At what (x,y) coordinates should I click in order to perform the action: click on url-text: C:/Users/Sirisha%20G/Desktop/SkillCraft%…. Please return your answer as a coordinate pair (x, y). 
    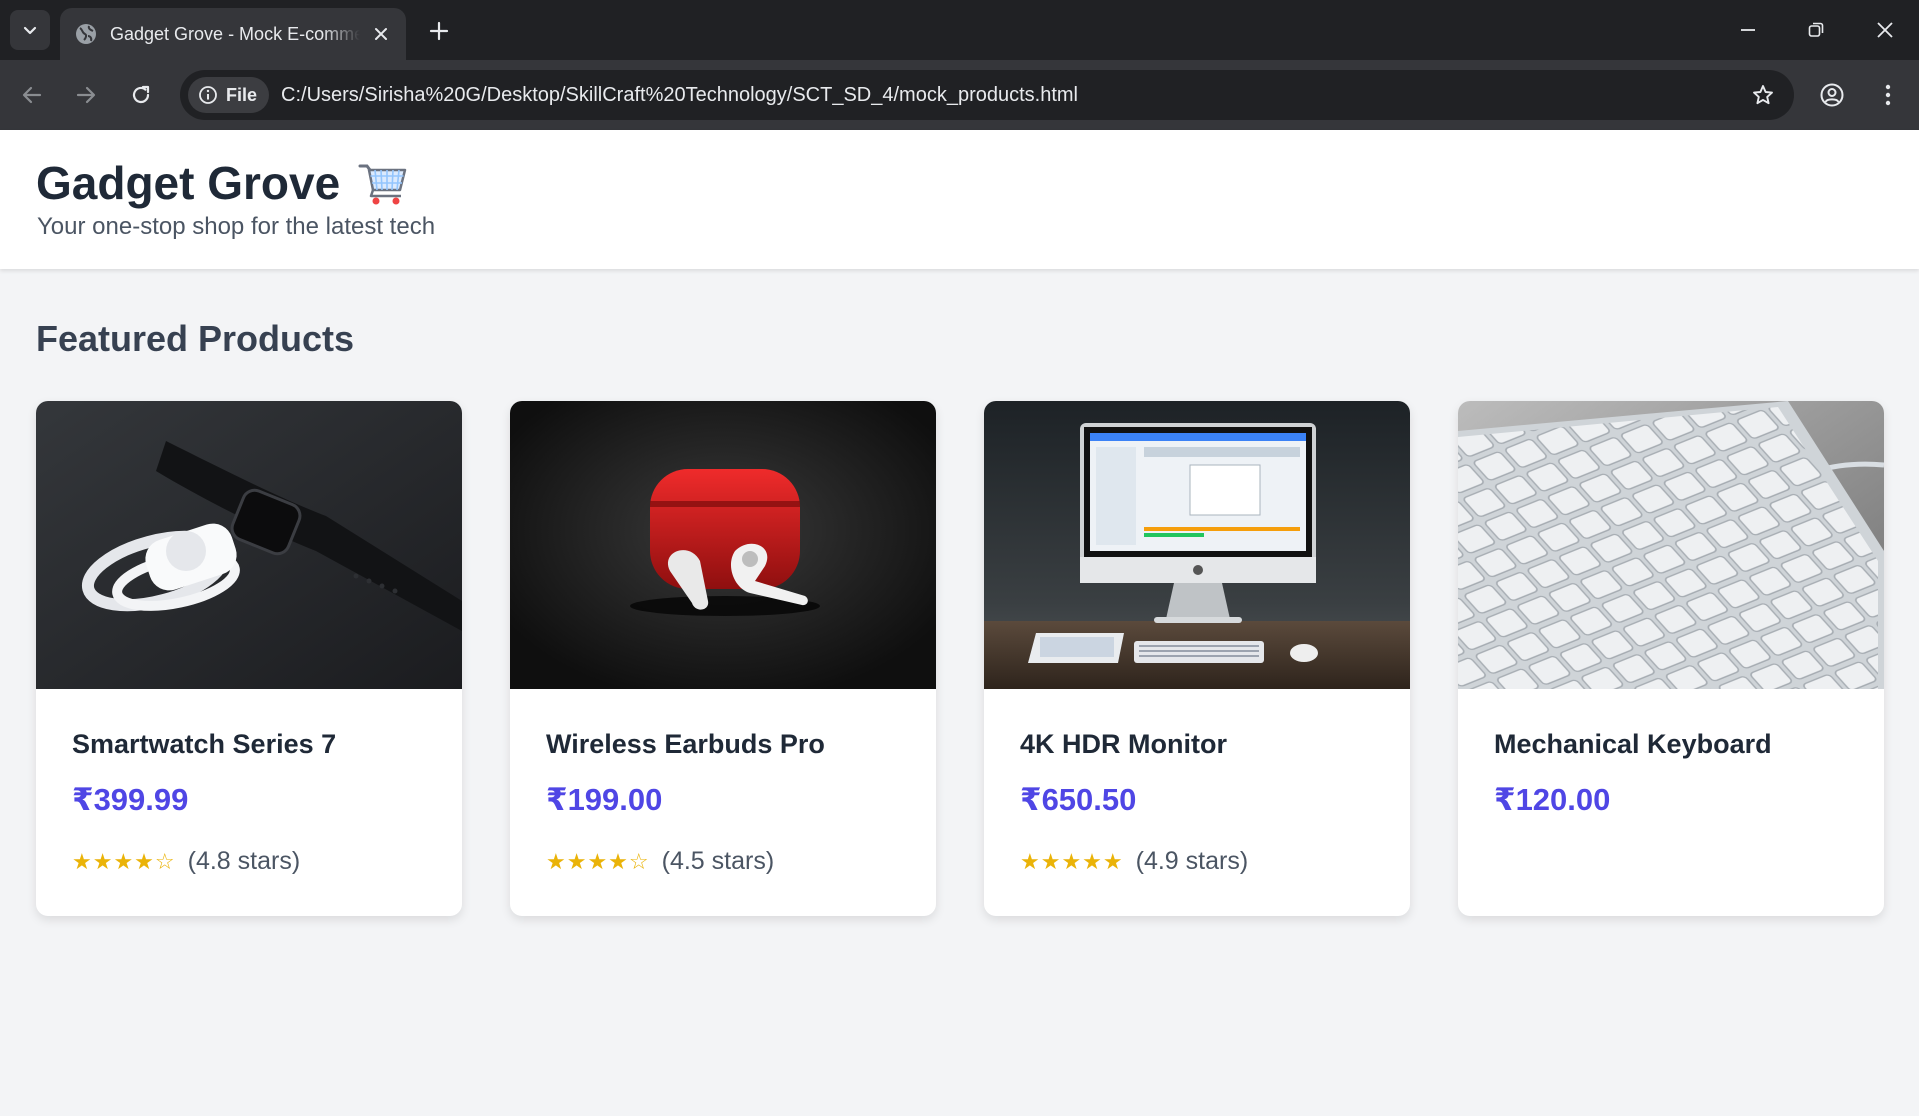
    Looking at the image, I should click on (679, 95).